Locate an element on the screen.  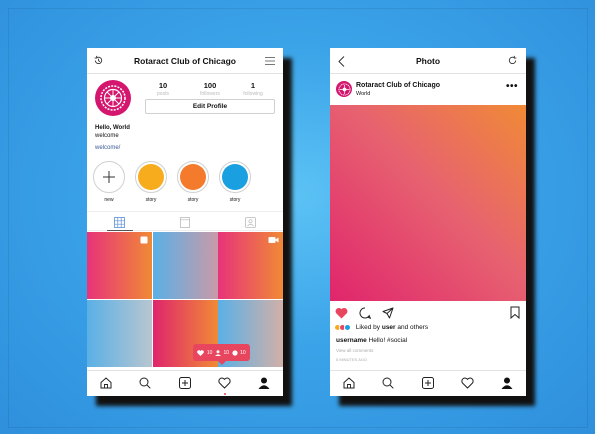
tagged-icon is located at coordinates (250, 222).